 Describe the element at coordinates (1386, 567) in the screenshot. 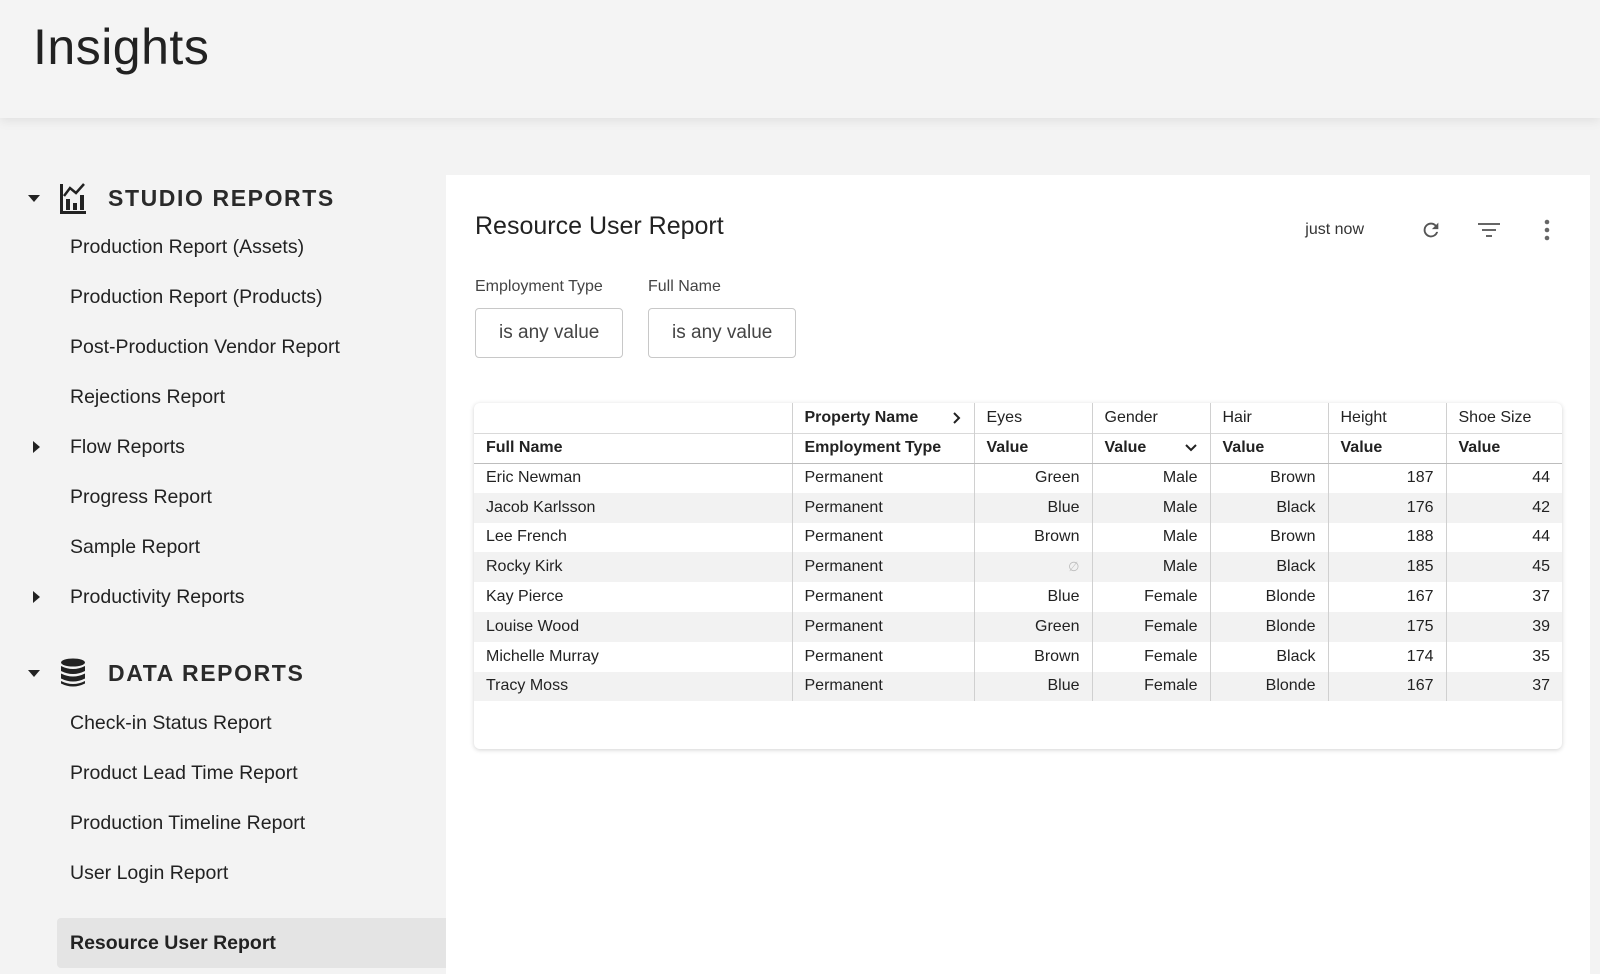

I see `cell-height: 185` at that location.